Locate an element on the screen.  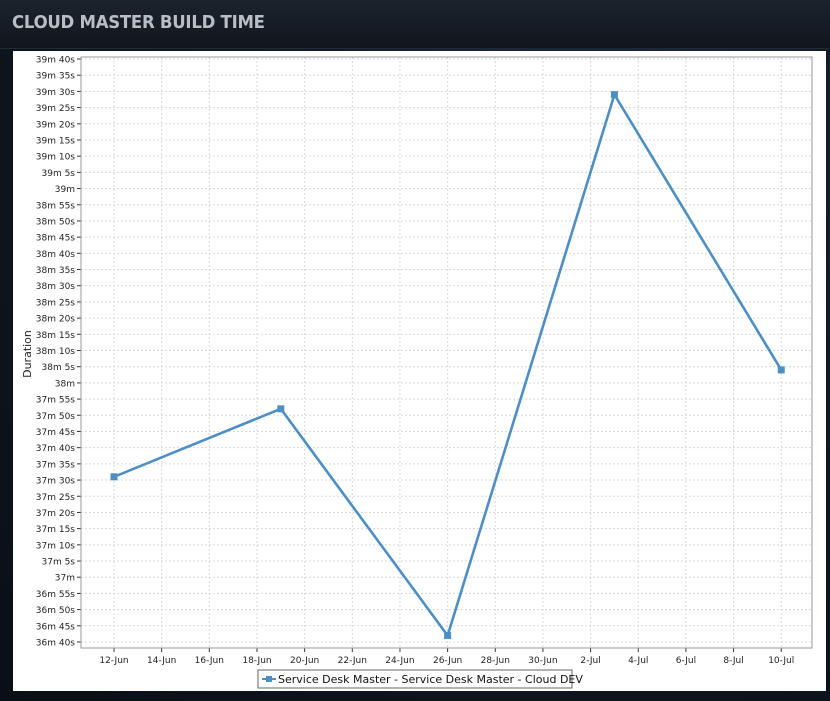
x-tick-label: 12-Jun is located at coordinates (113, 661).